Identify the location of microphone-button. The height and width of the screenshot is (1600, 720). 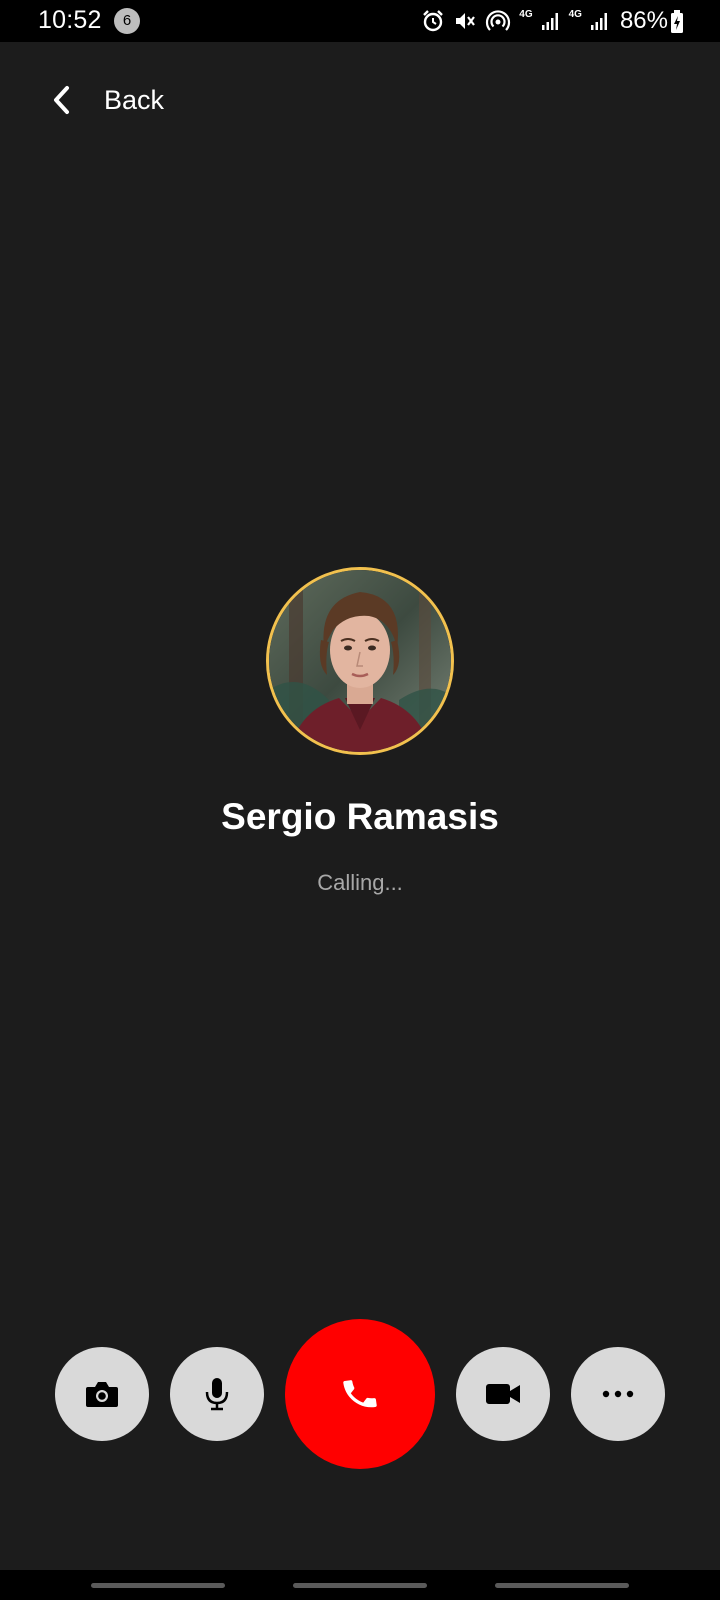
(217, 1394).